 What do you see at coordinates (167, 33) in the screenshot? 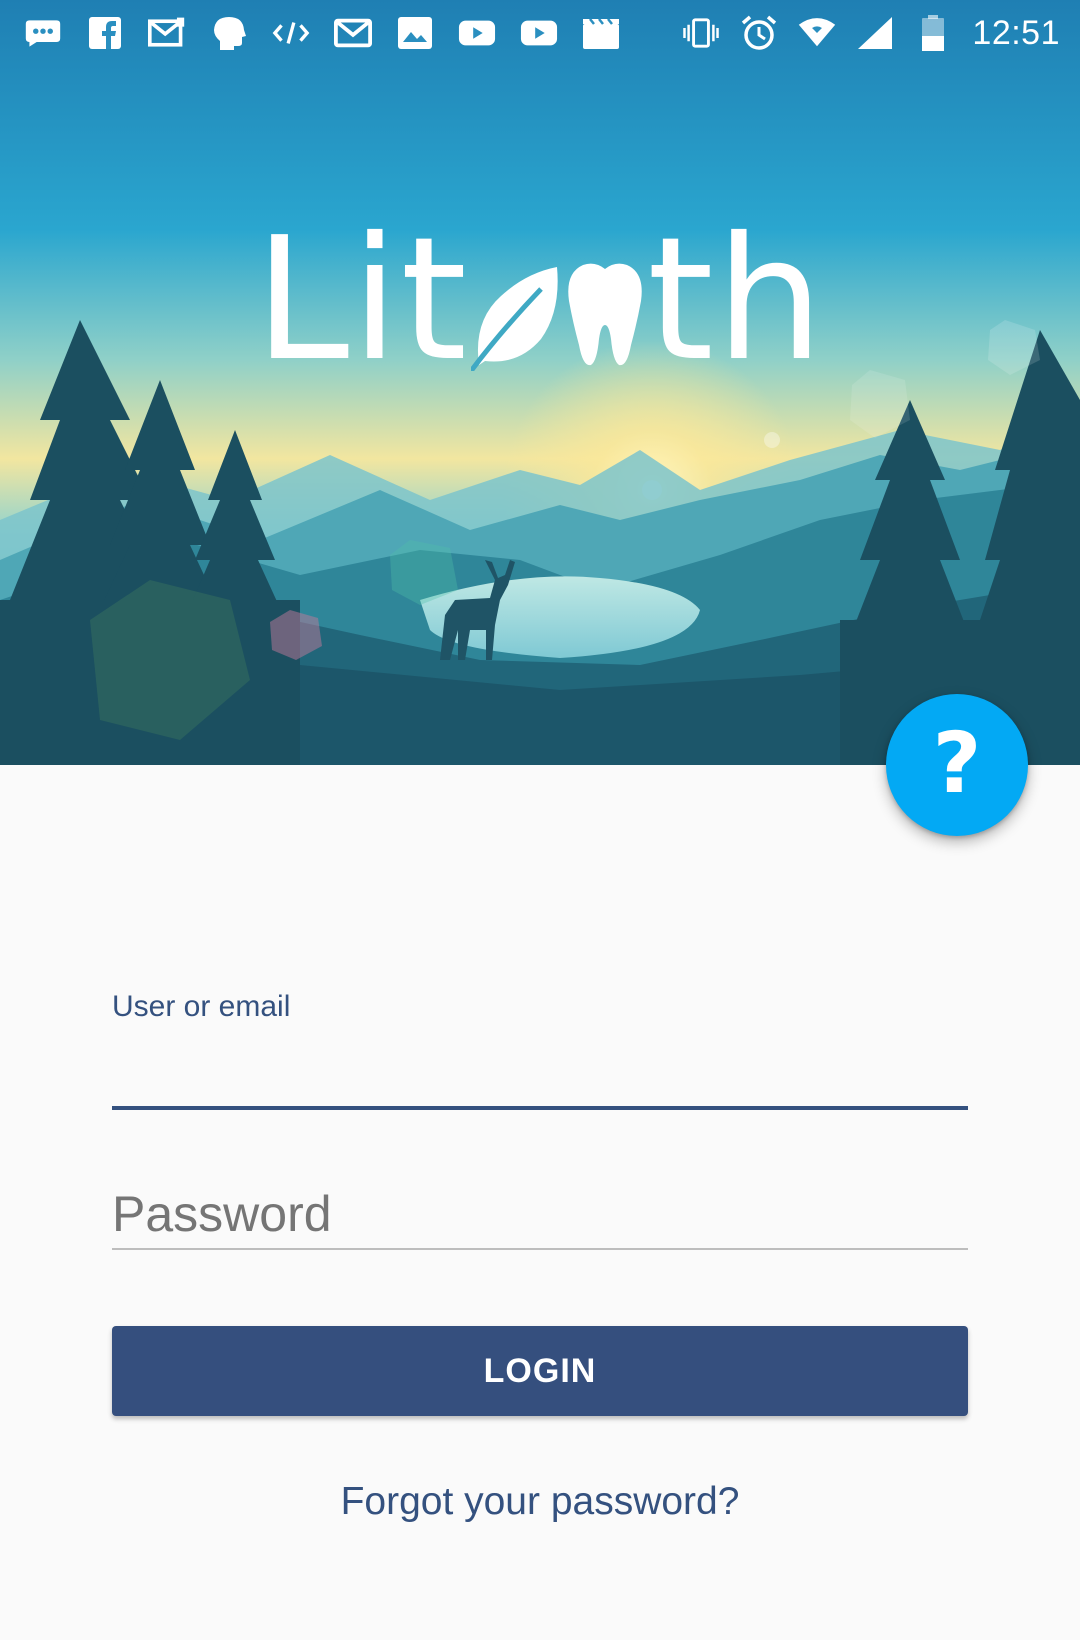
I see `mail-alert-icon` at bounding box center [167, 33].